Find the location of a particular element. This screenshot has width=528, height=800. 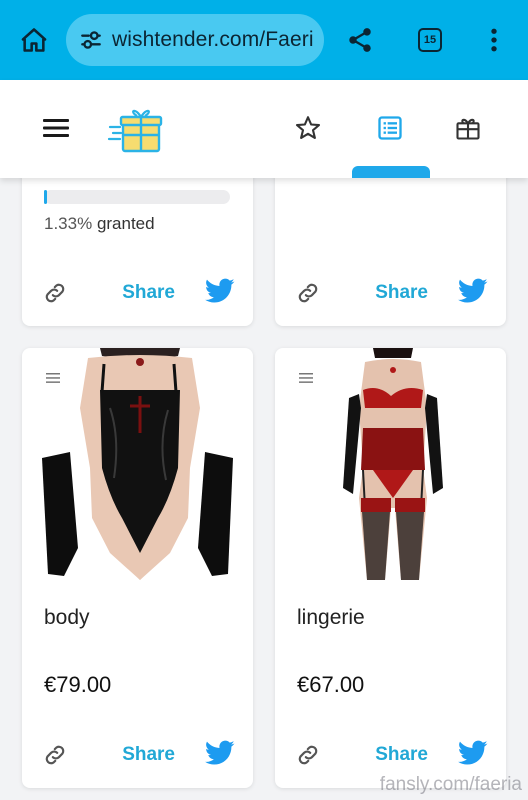

app-header is located at coordinates (264, 129).